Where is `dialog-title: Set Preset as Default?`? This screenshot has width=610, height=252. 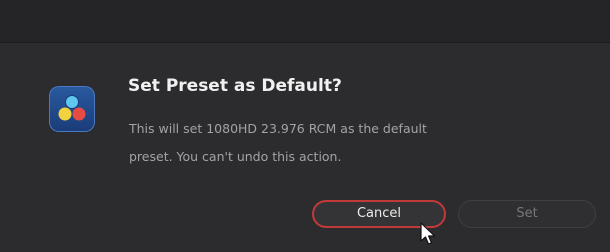 dialog-title: Set Preset as Default? is located at coordinates (235, 86).